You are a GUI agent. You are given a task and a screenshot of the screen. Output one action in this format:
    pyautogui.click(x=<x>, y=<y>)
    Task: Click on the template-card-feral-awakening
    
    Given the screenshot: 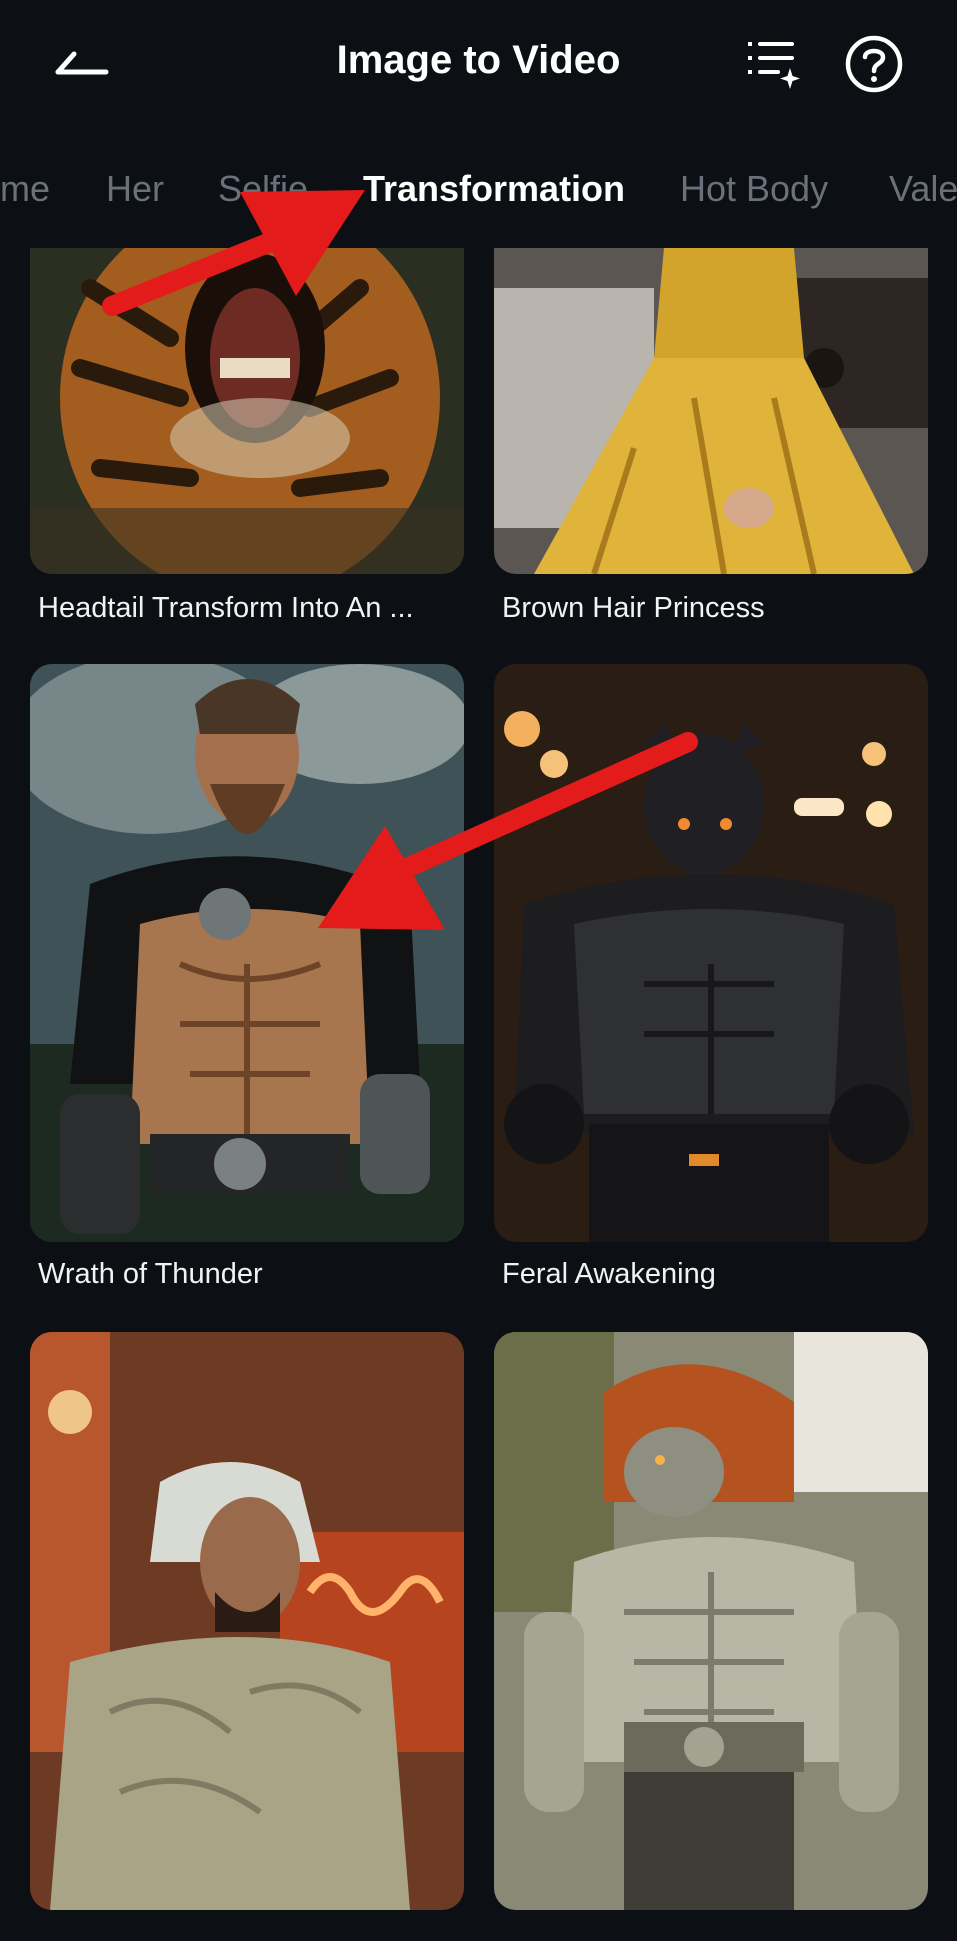 What is the action you would take?
    pyautogui.click(x=711, y=954)
    